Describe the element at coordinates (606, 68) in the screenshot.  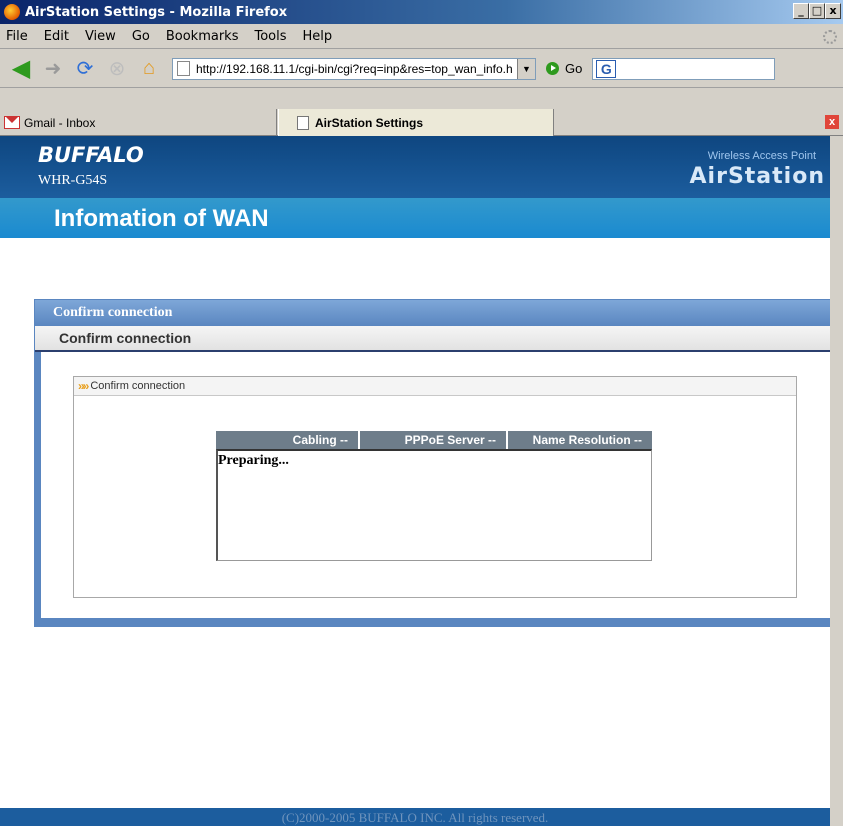
I see `google-icon: G` at that location.